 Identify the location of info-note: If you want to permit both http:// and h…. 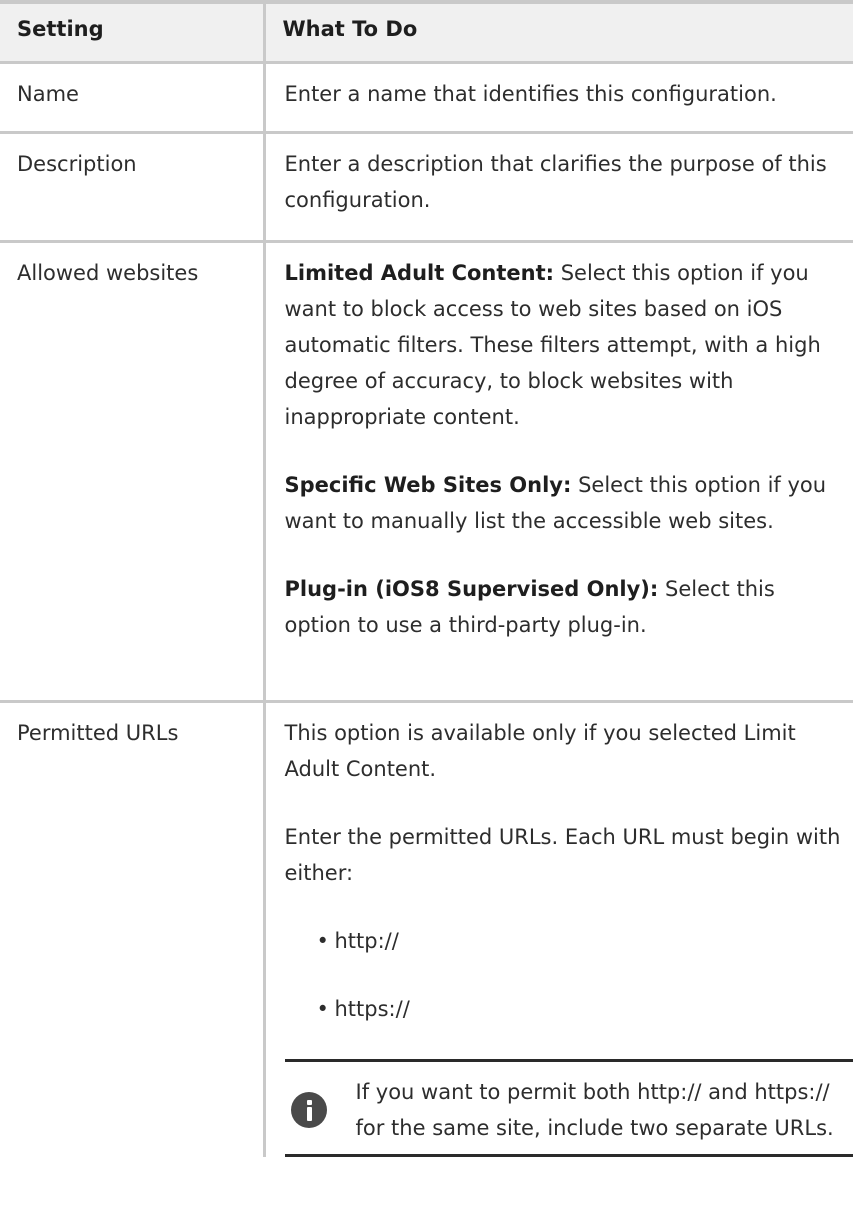
(568, 1107).